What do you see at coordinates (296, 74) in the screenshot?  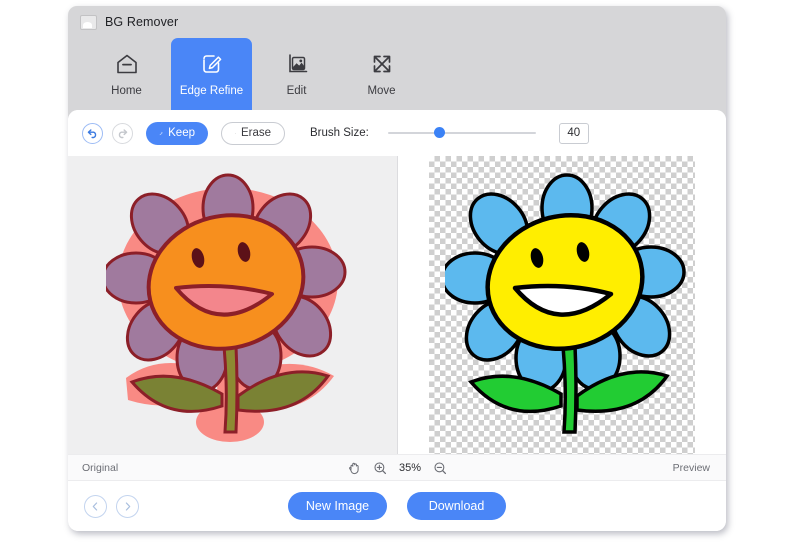 I see `nav-item-edit: Edit` at bounding box center [296, 74].